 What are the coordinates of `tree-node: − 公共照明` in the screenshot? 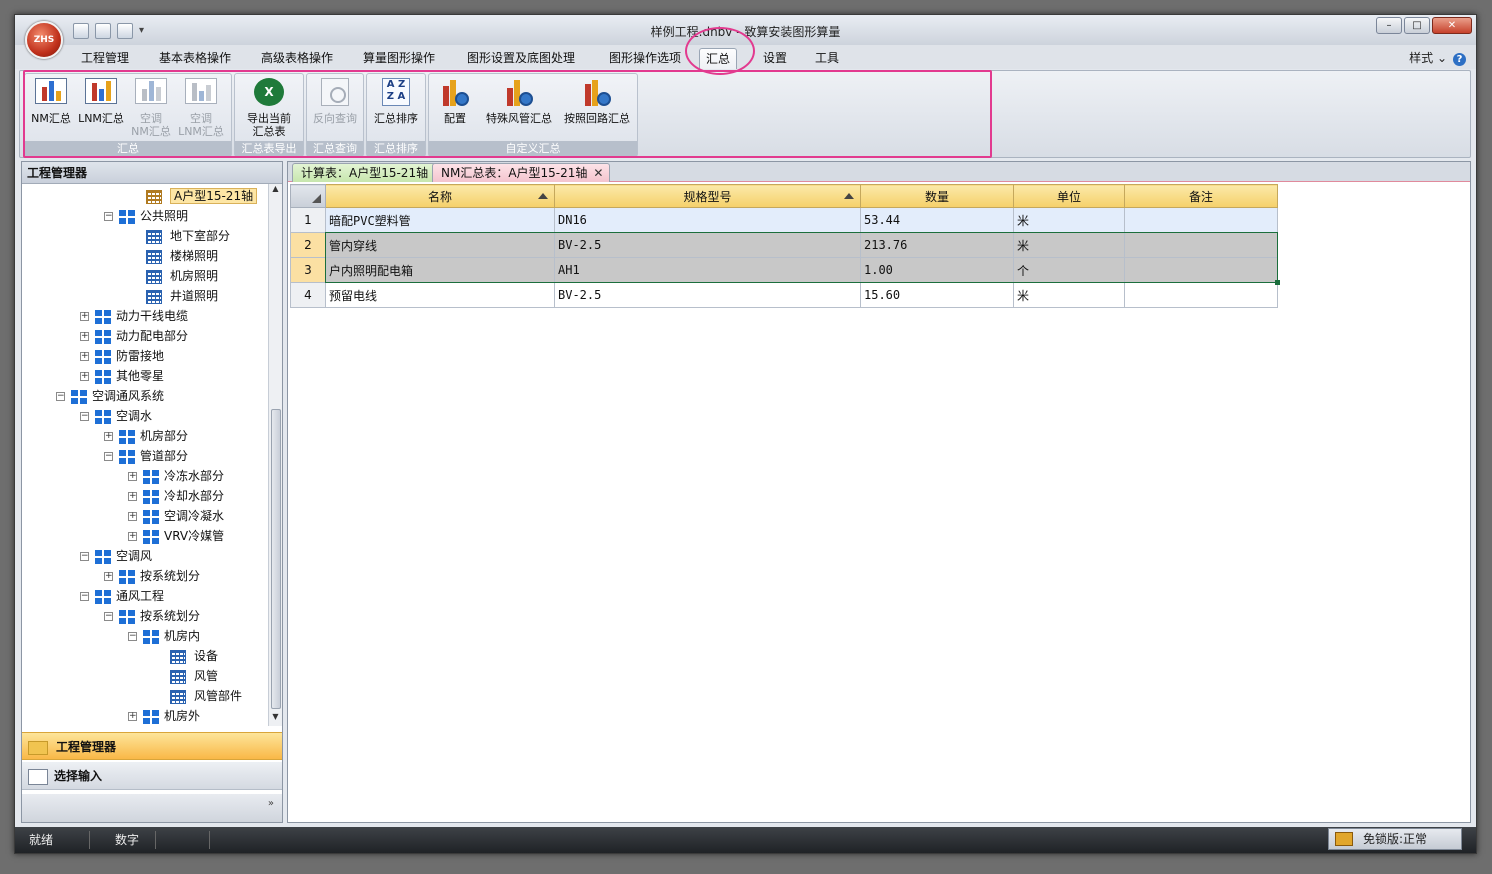 It's located at (146, 216).